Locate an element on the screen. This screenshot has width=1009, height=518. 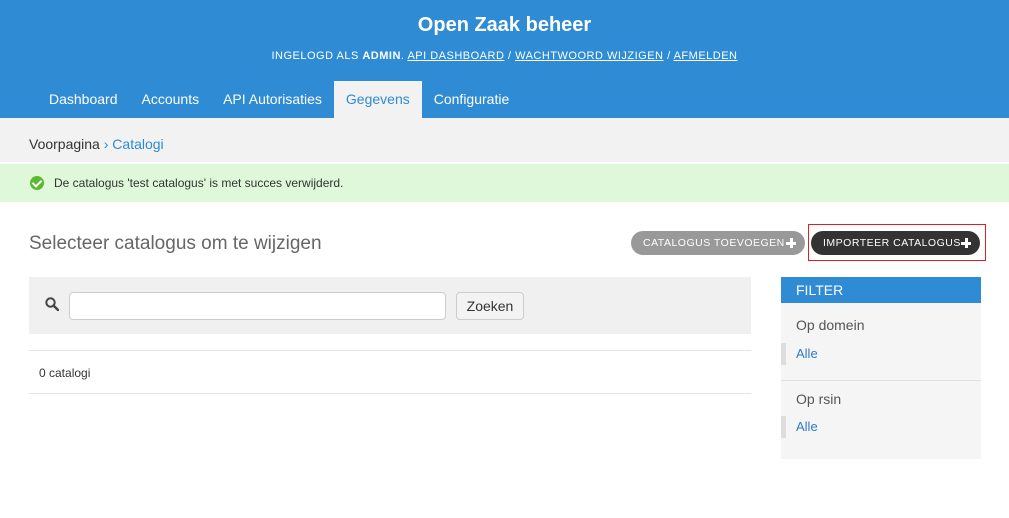
nav-gegevens: Gegevens is located at coordinates (377, 99).